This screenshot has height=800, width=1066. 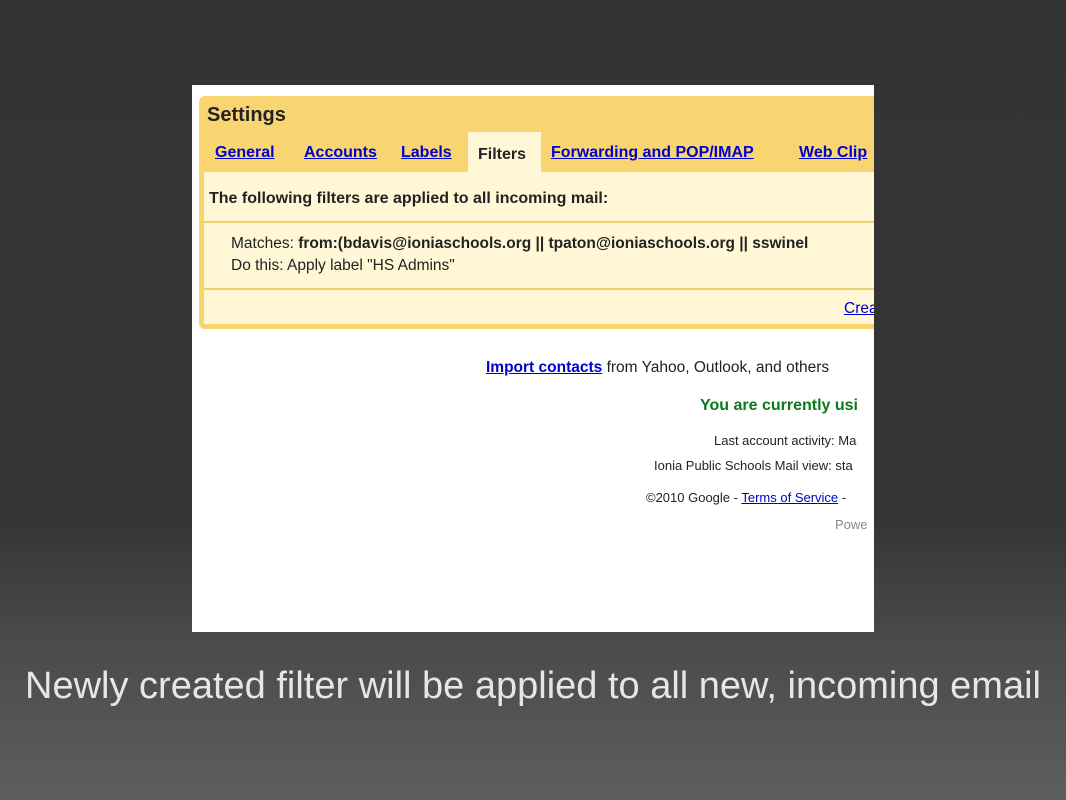 What do you see at coordinates (753, 465) in the screenshot?
I see `mail-view-line: Ionia Public Schools Mail view: sta` at bounding box center [753, 465].